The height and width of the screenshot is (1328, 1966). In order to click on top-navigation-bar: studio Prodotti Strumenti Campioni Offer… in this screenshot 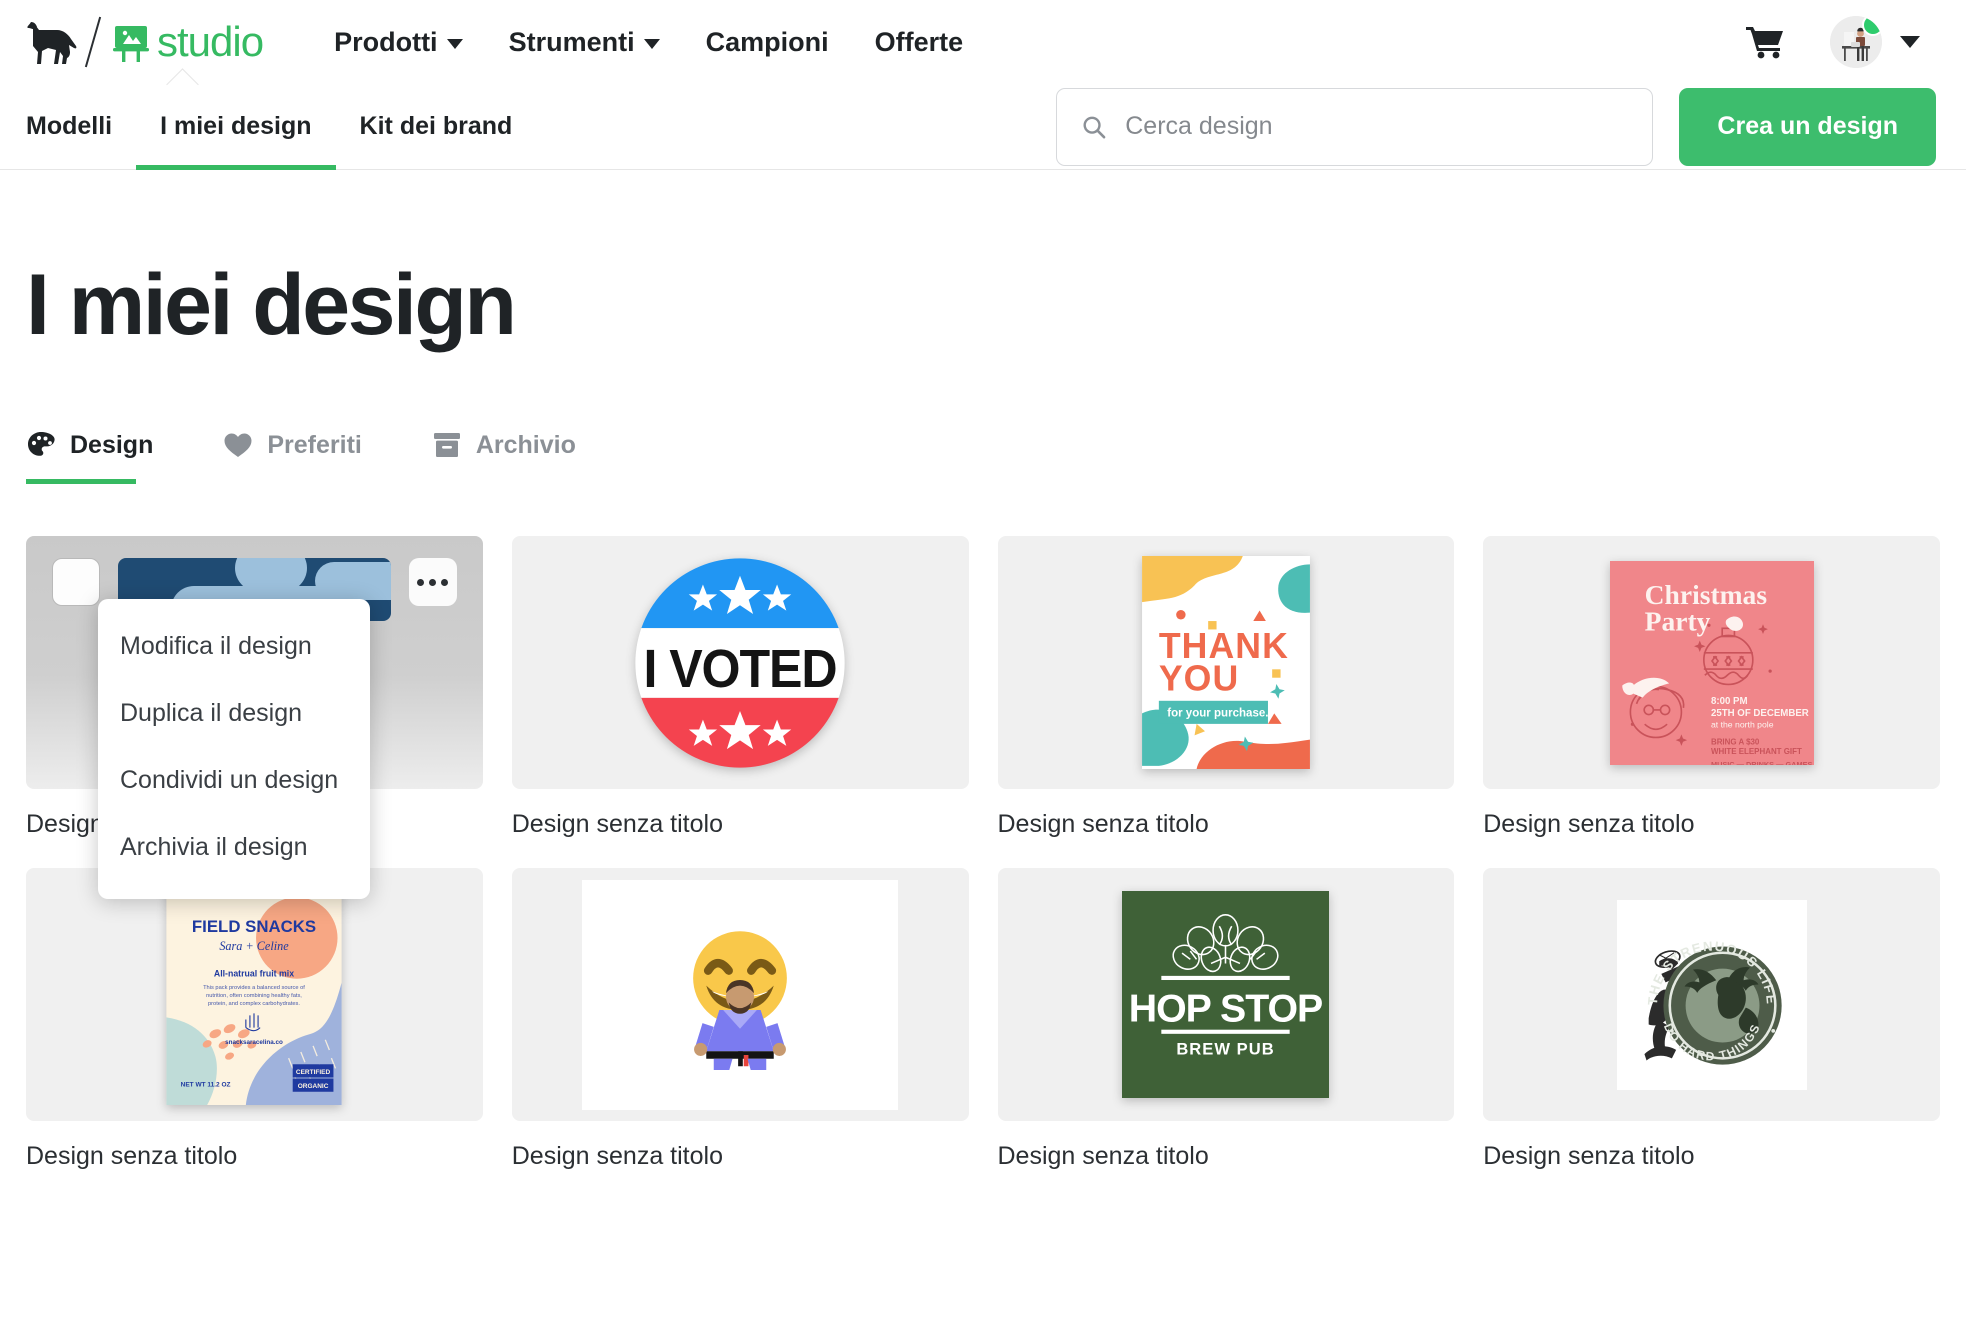, I will do `click(983, 42)`.